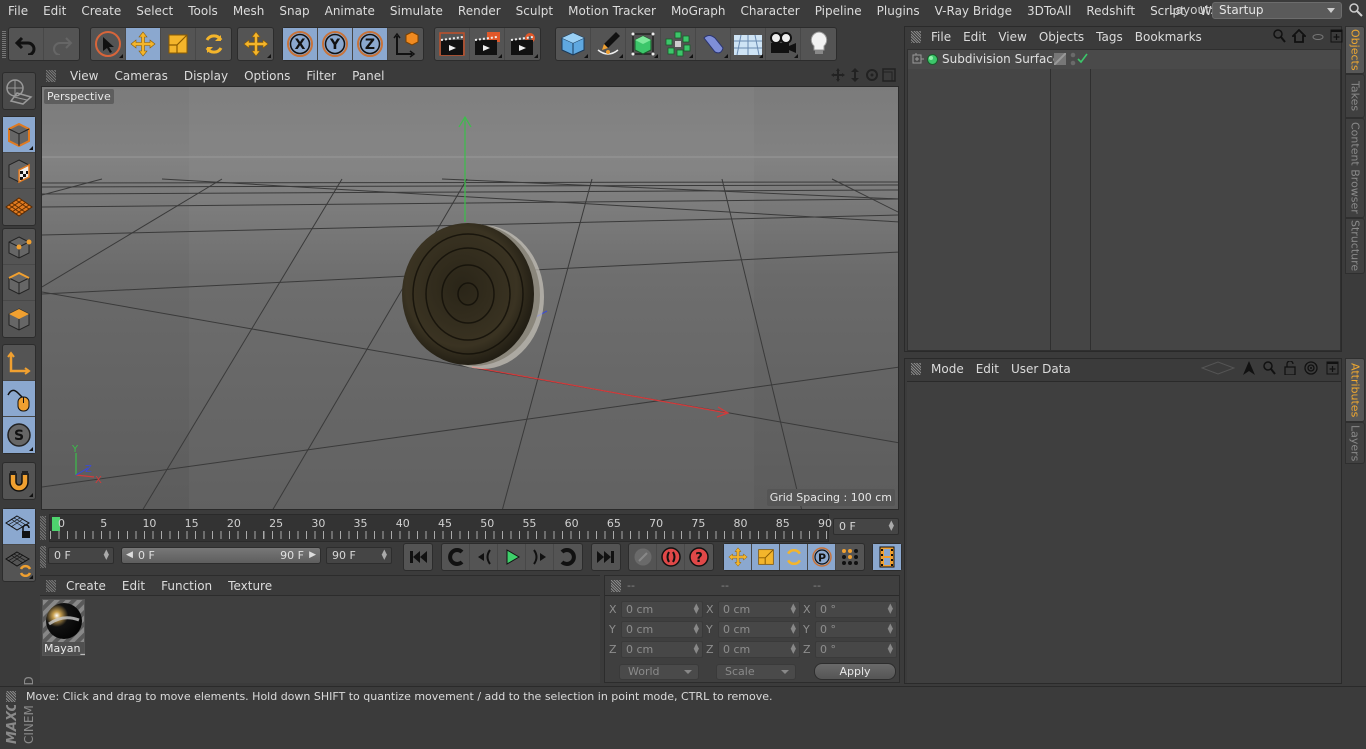 This screenshot has height=749, width=1366. I want to click on objects-menu-bookmarks: Bookmarks, so click(1172, 37).